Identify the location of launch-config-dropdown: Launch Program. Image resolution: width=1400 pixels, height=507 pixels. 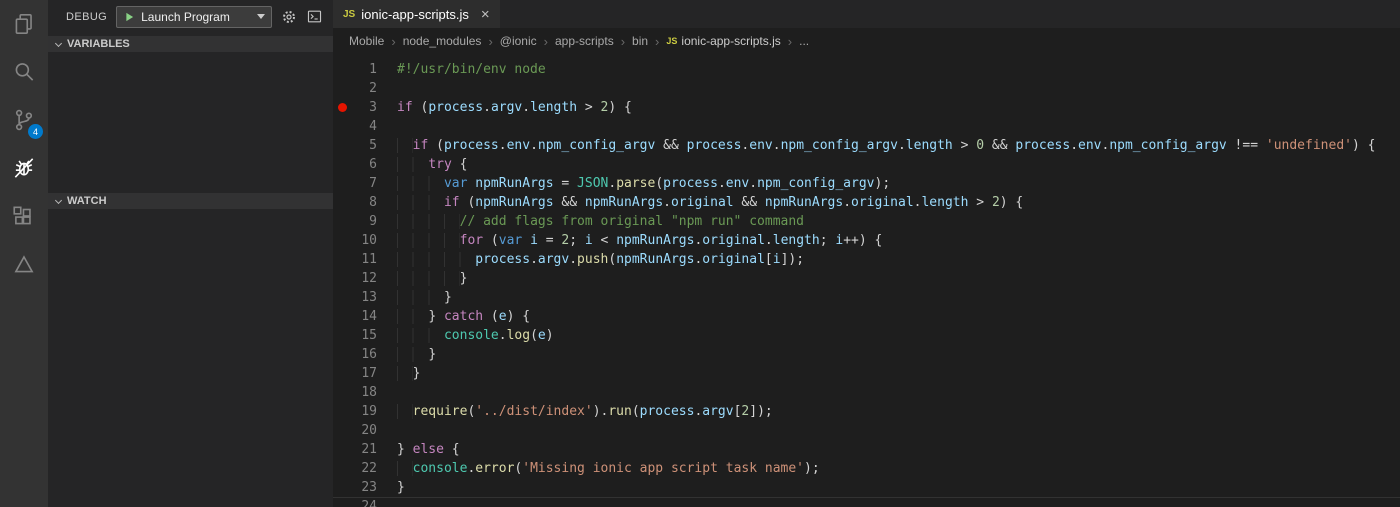
(194, 16).